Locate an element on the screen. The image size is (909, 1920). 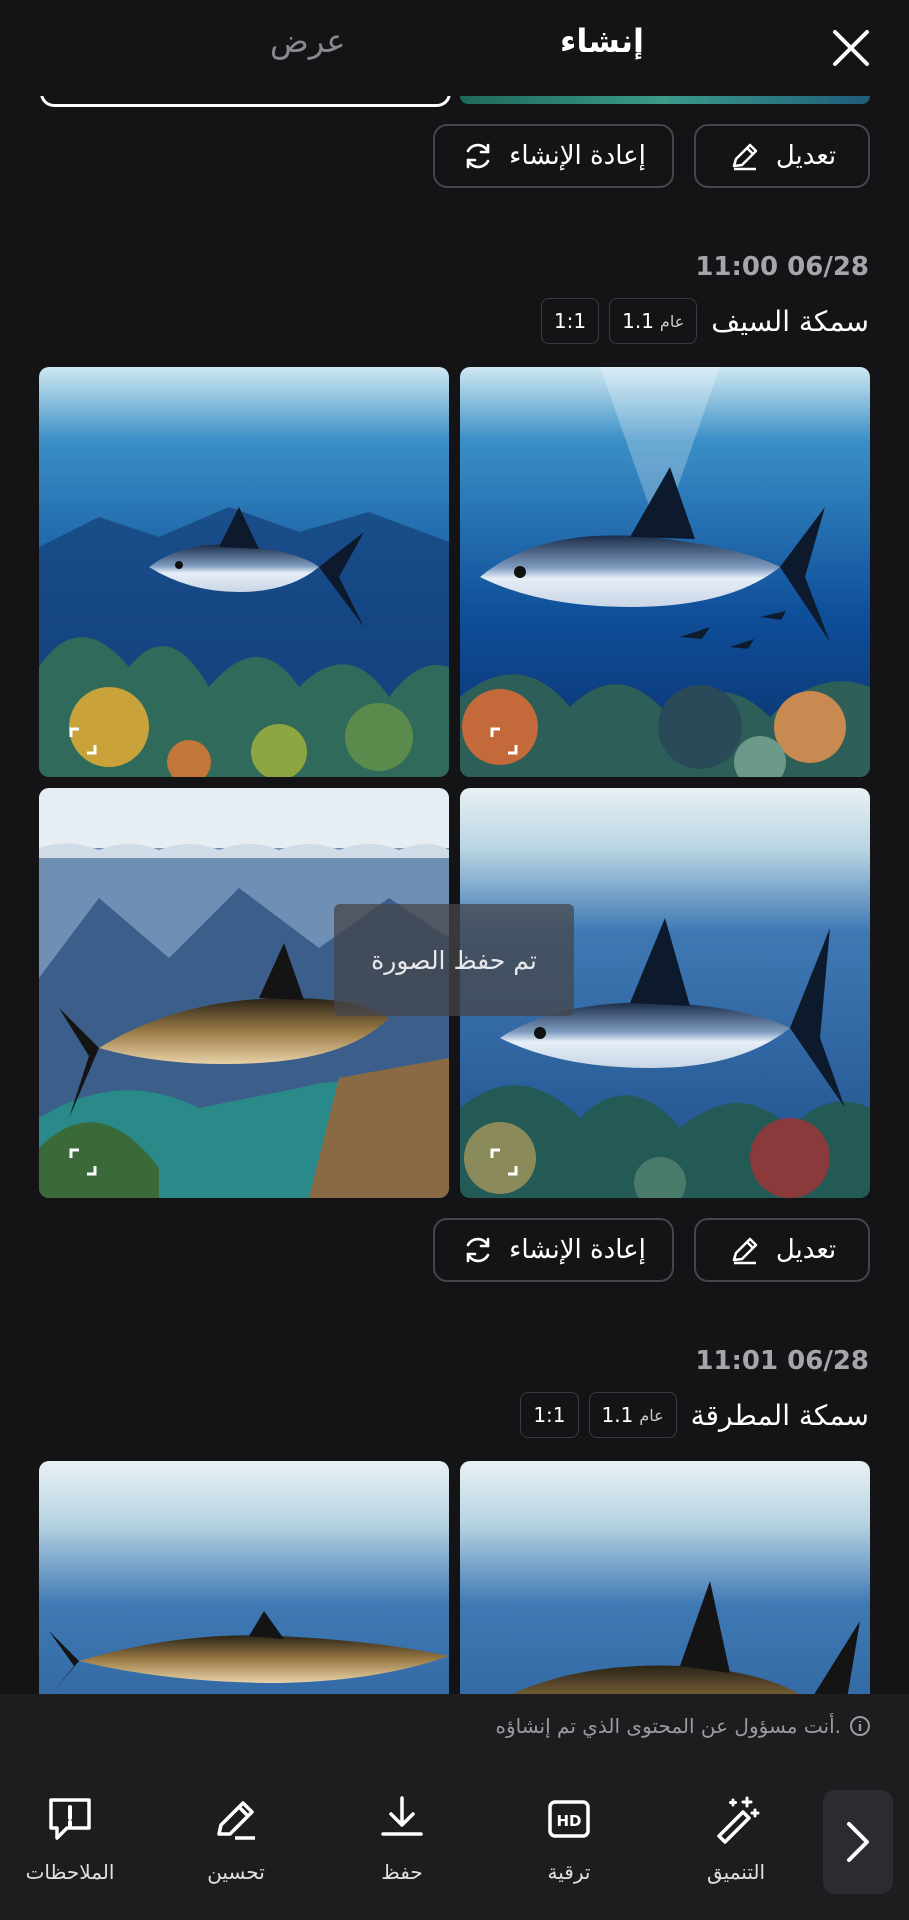
improve-label: تحسين is located at coordinates (236, 1872).